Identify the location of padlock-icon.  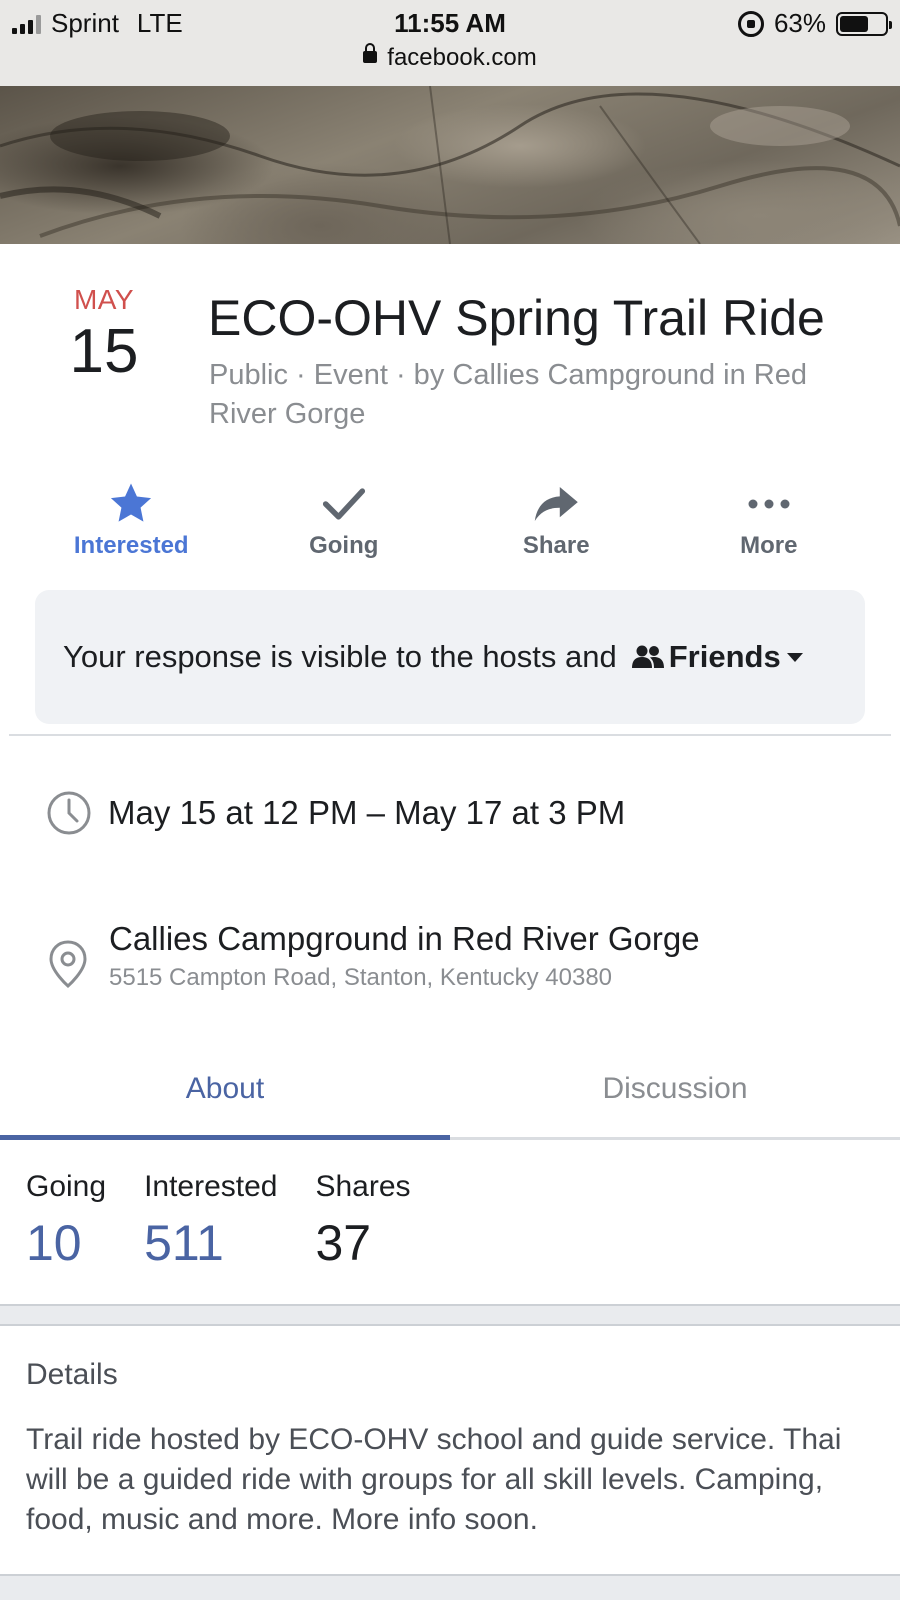
(370, 52).